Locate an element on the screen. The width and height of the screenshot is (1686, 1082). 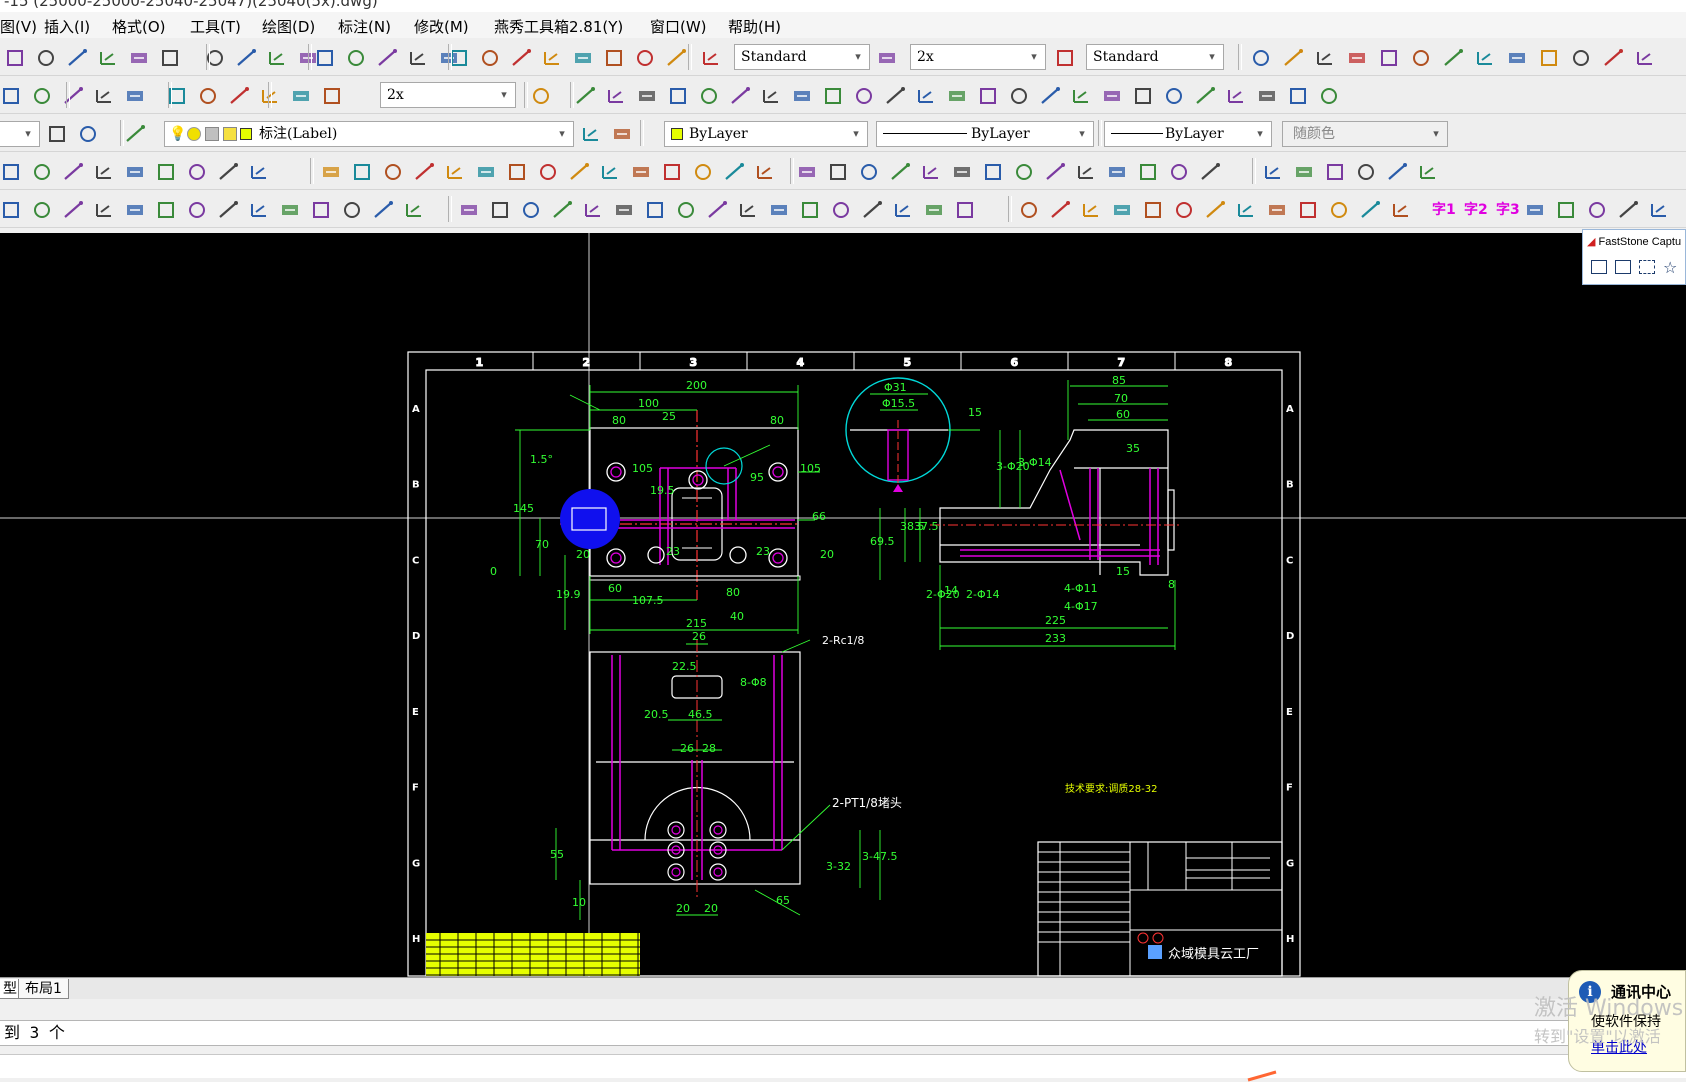
move-icon is located at coordinates (1179, 172).